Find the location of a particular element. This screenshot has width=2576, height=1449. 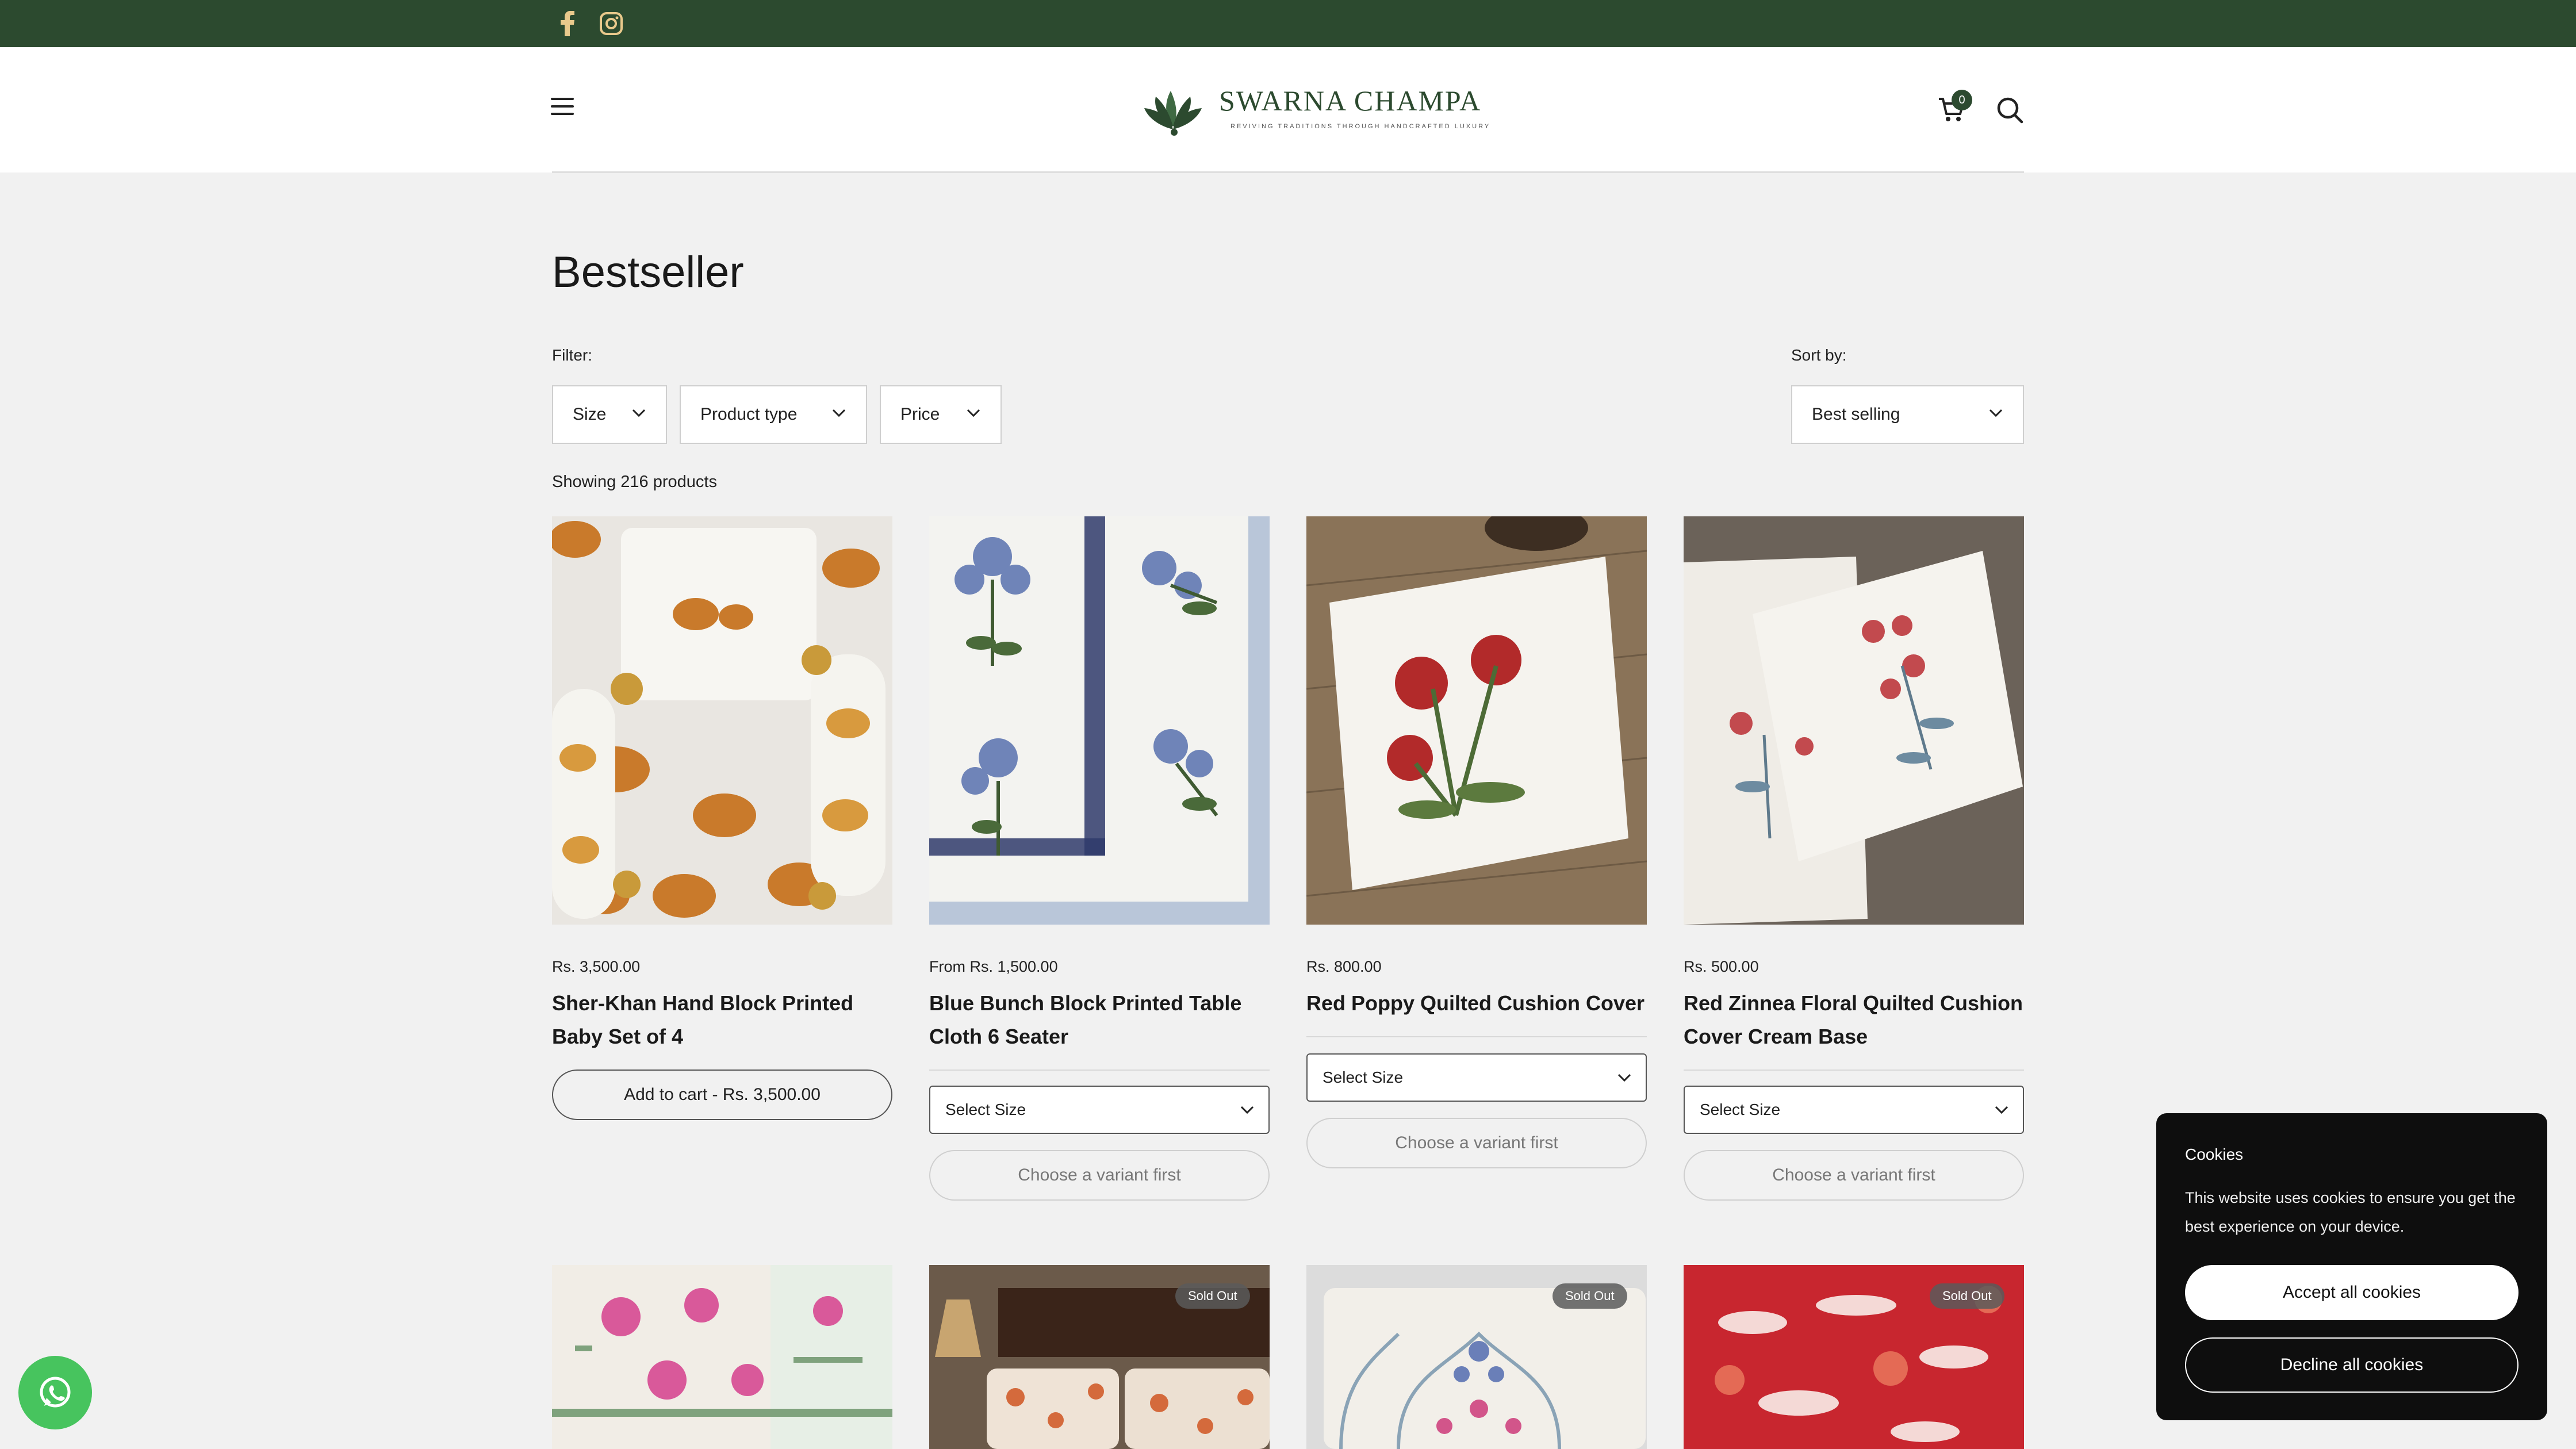

filter-price-button: Price is located at coordinates (941, 414).